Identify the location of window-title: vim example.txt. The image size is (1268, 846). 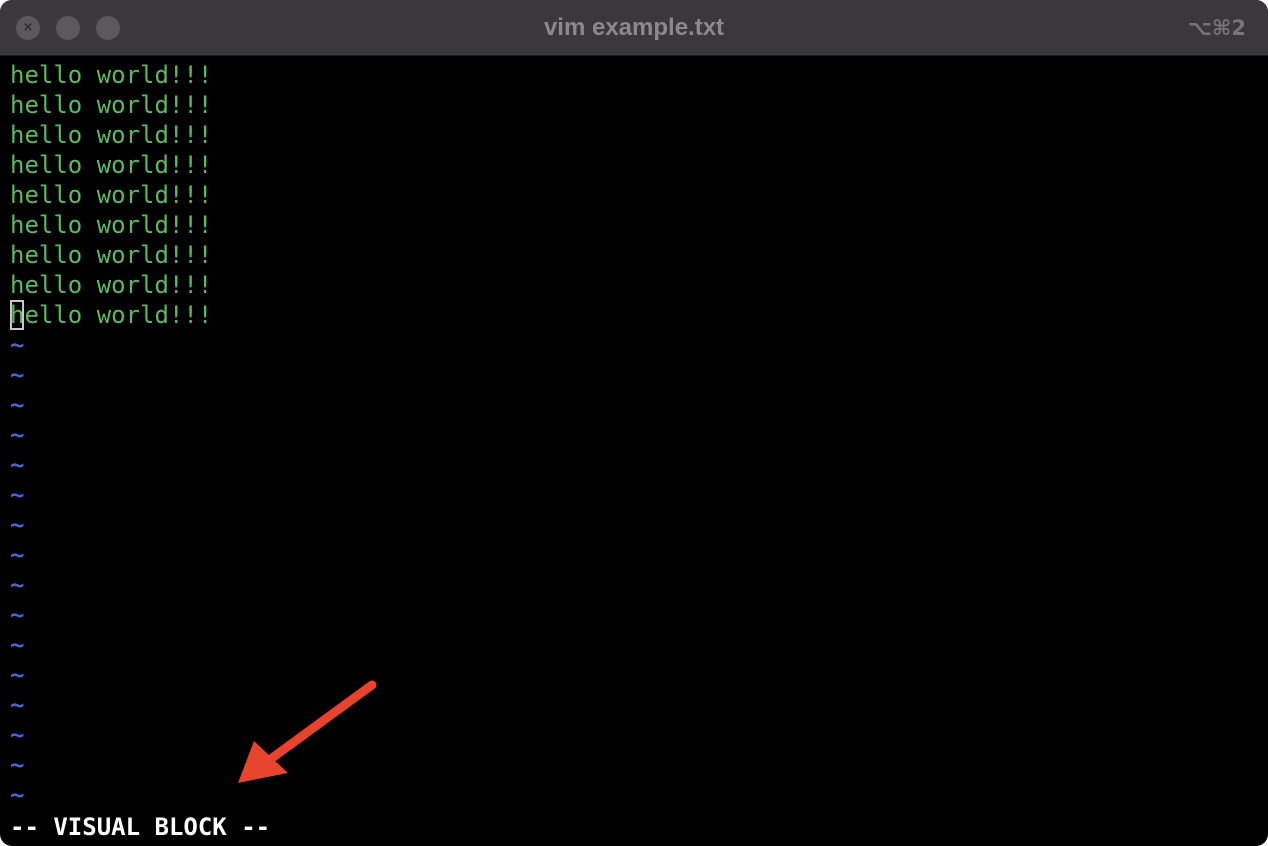
(634, 27).